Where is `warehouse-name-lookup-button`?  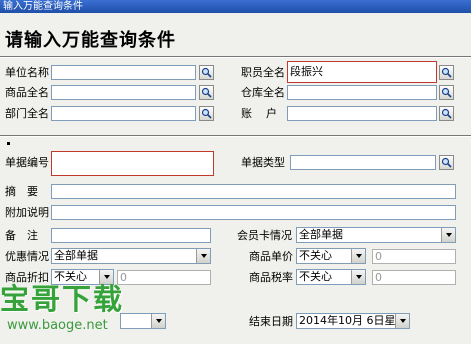
warehouse-name-lookup-button is located at coordinates (446, 92).